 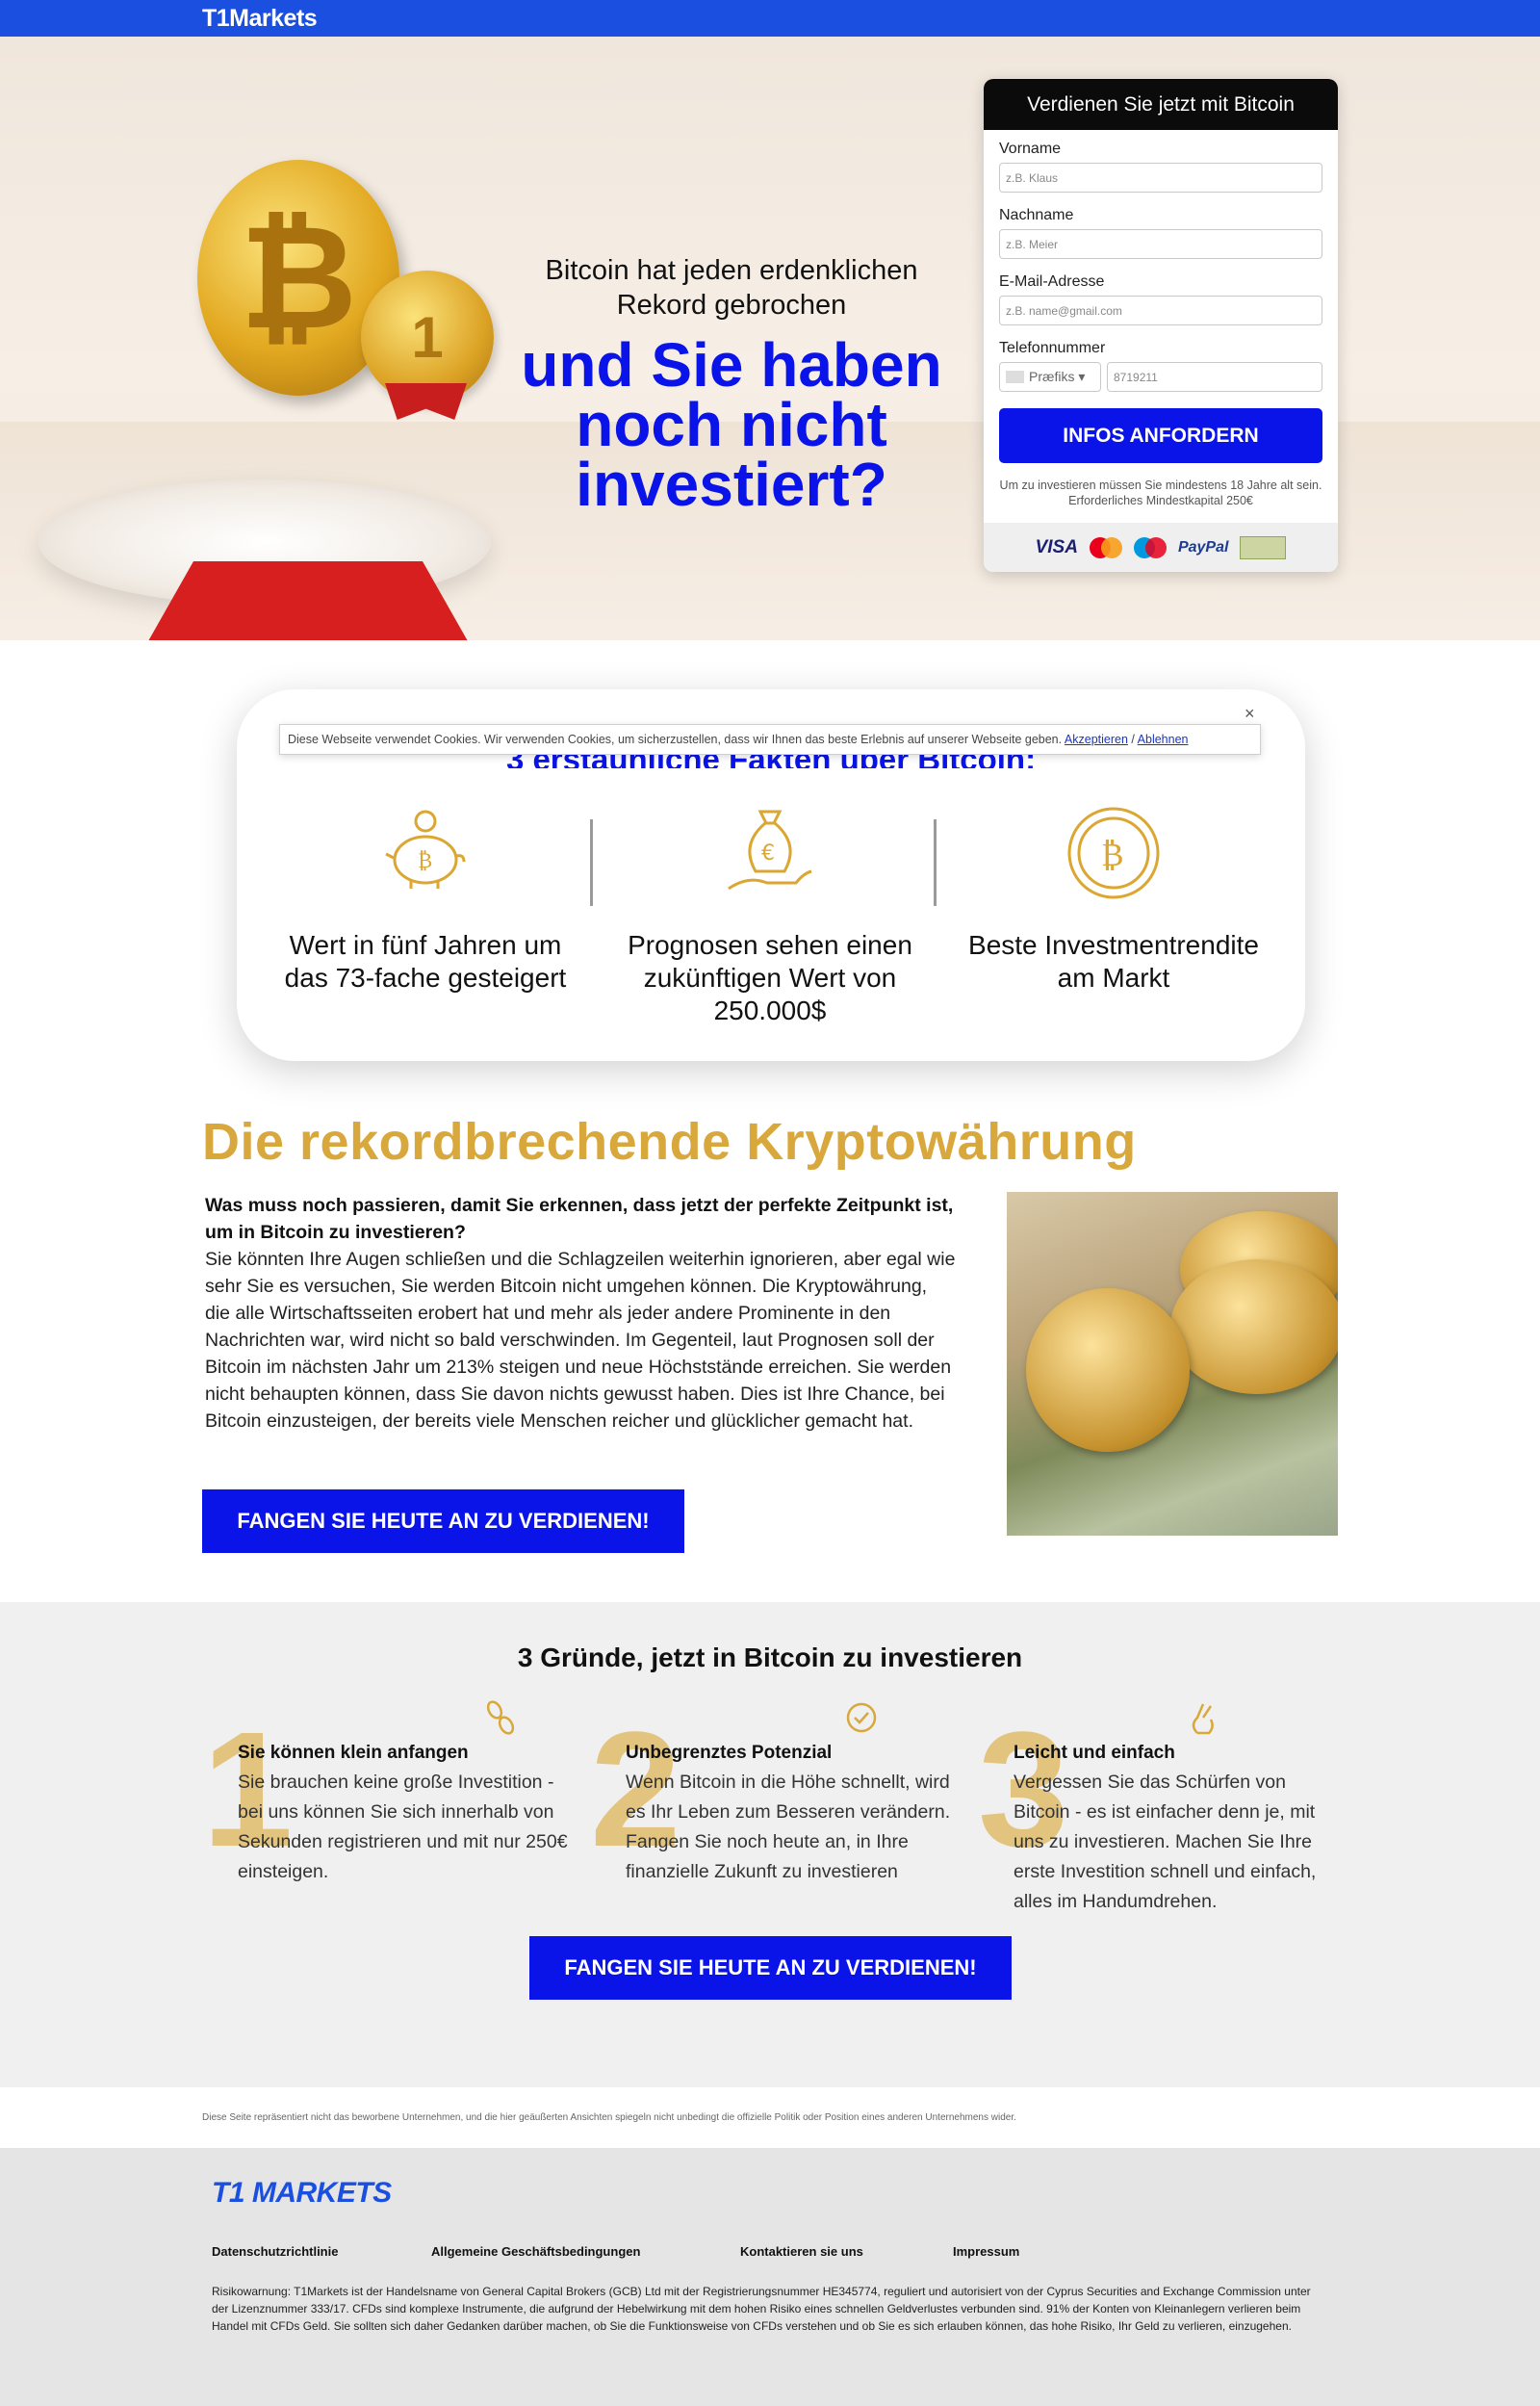 I want to click on fact-text: Beste Investmentrendite am Markt, so click(x=1113, y=961).